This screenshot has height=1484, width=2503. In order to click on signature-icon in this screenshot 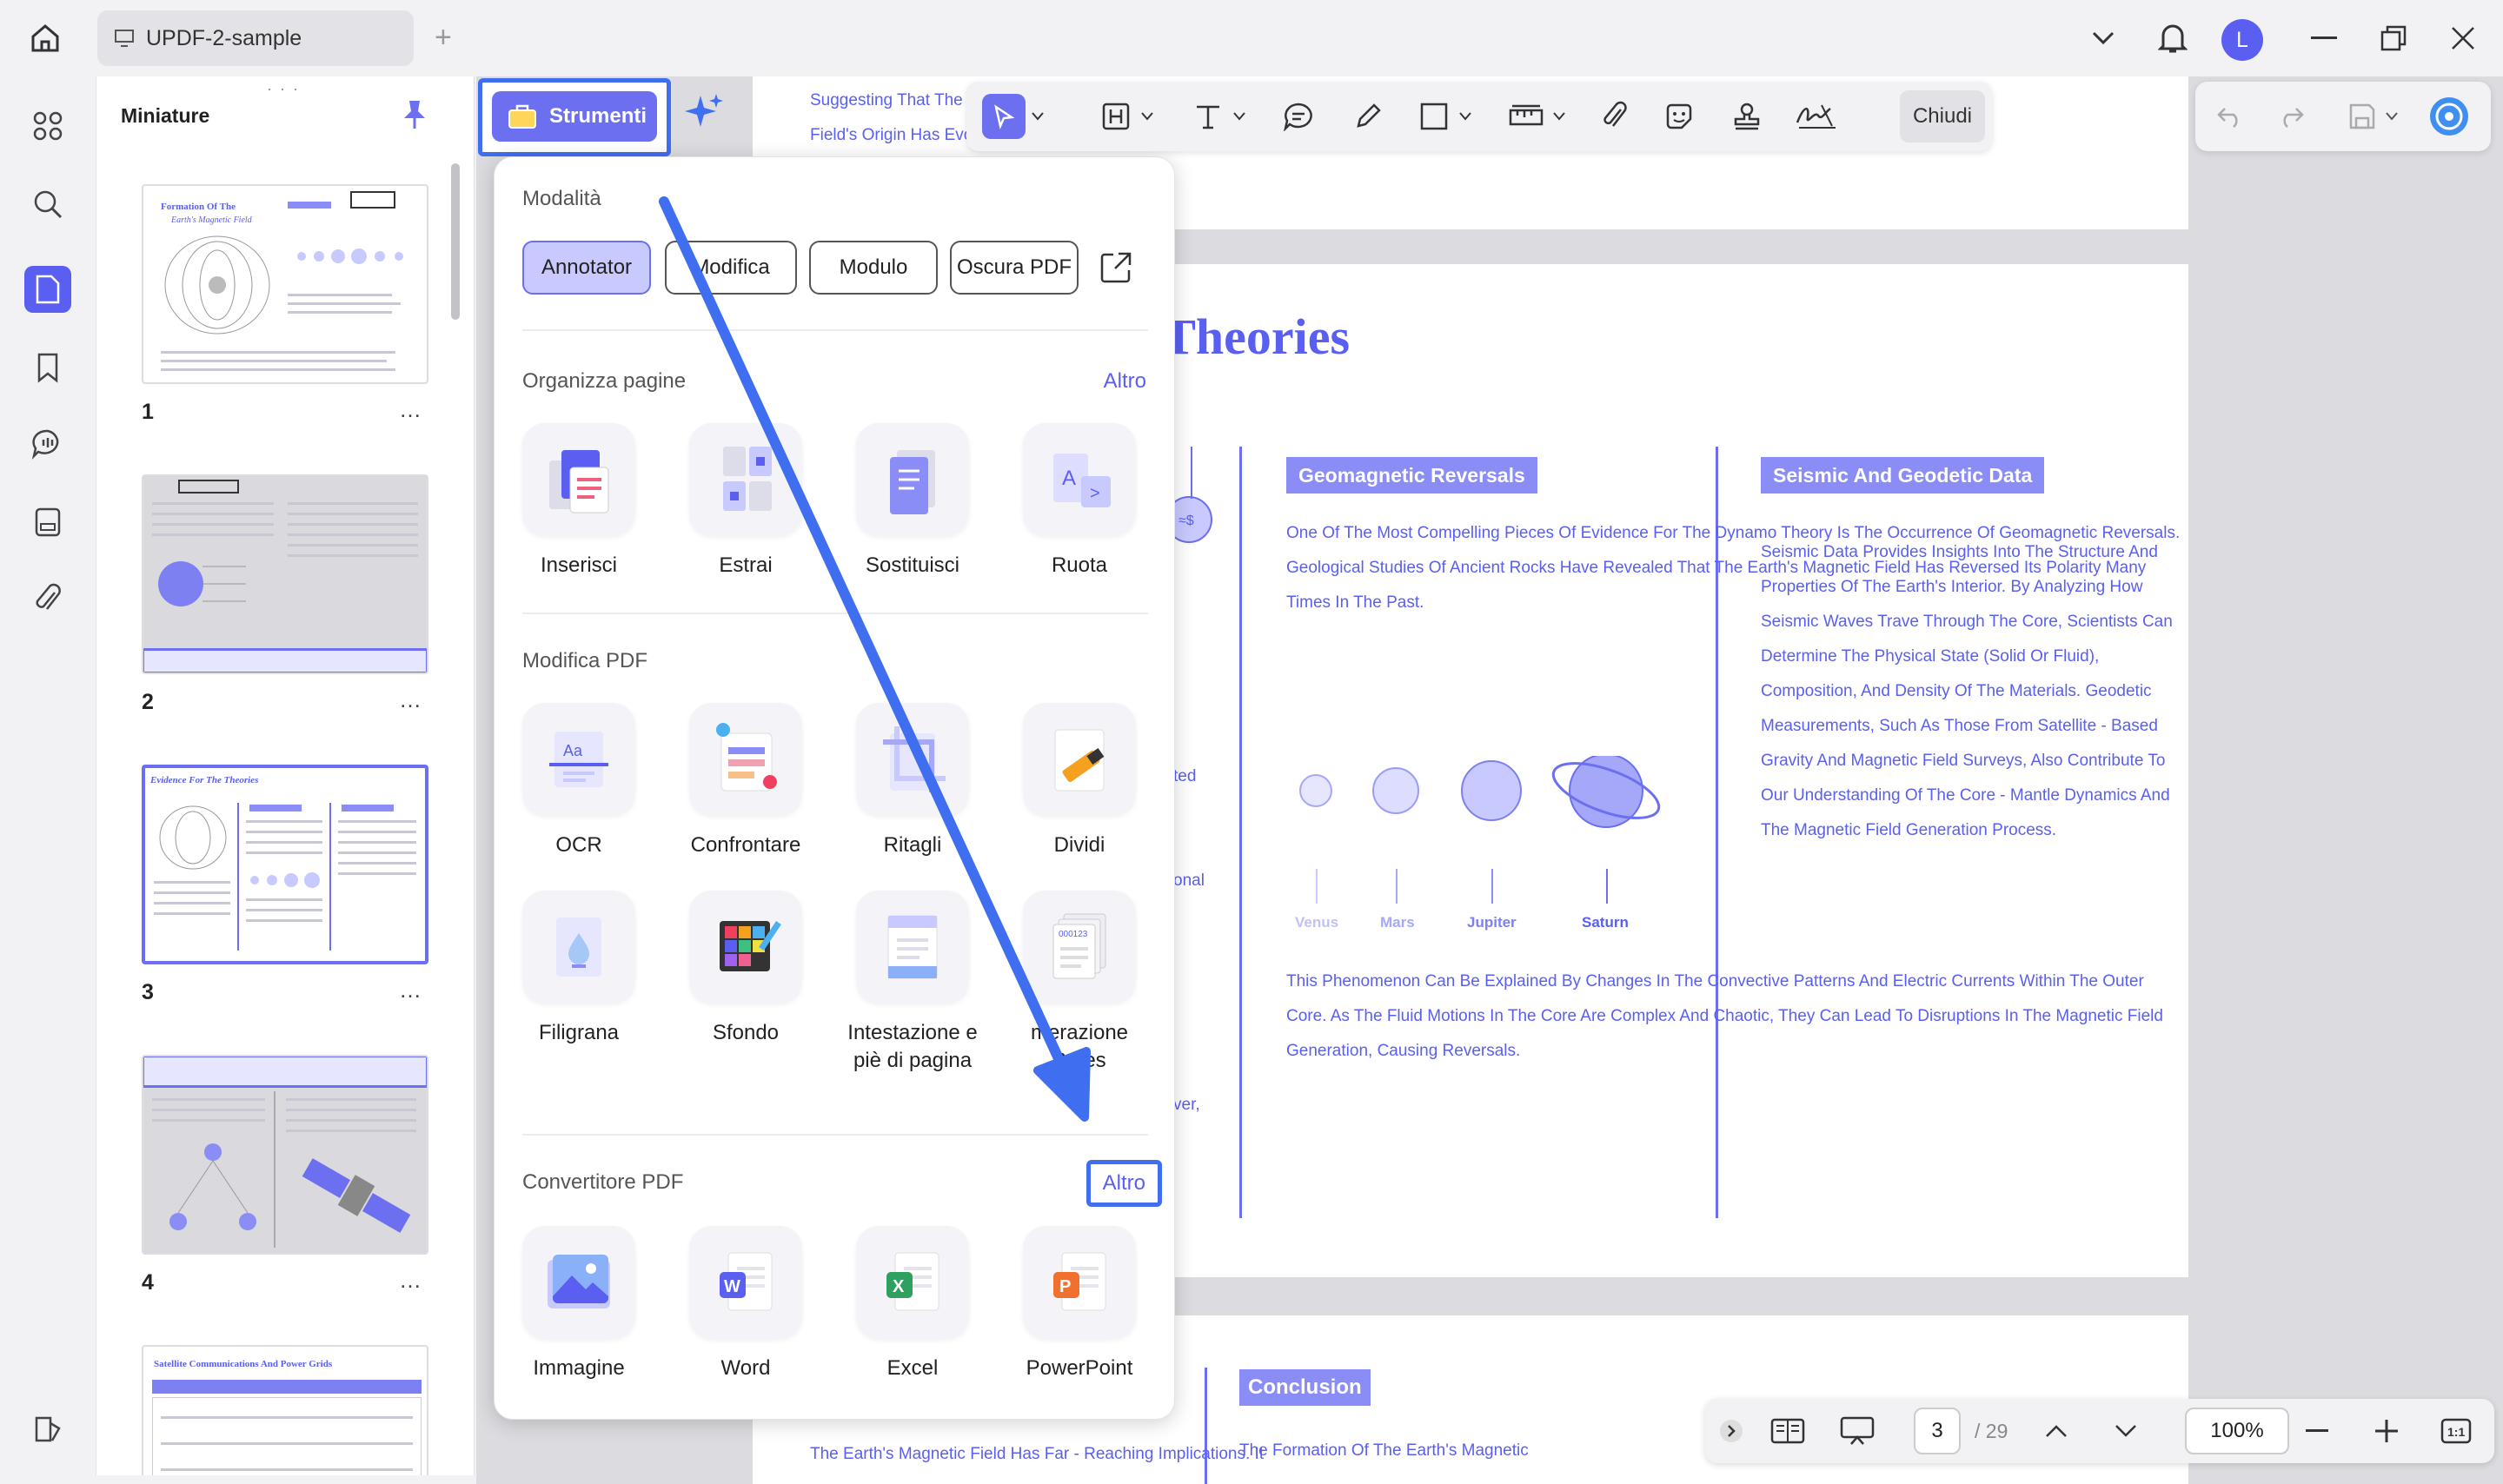, I will do `click(1817, 116)`.